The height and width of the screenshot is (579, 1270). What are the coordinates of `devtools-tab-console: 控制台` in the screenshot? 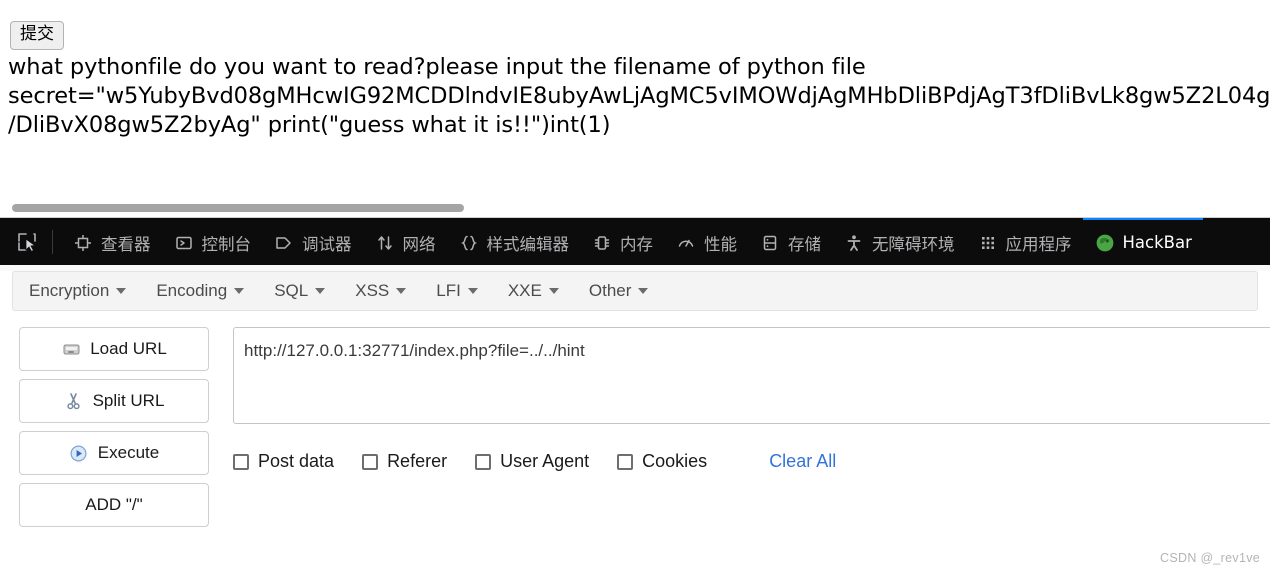 It's located at (212, 241).